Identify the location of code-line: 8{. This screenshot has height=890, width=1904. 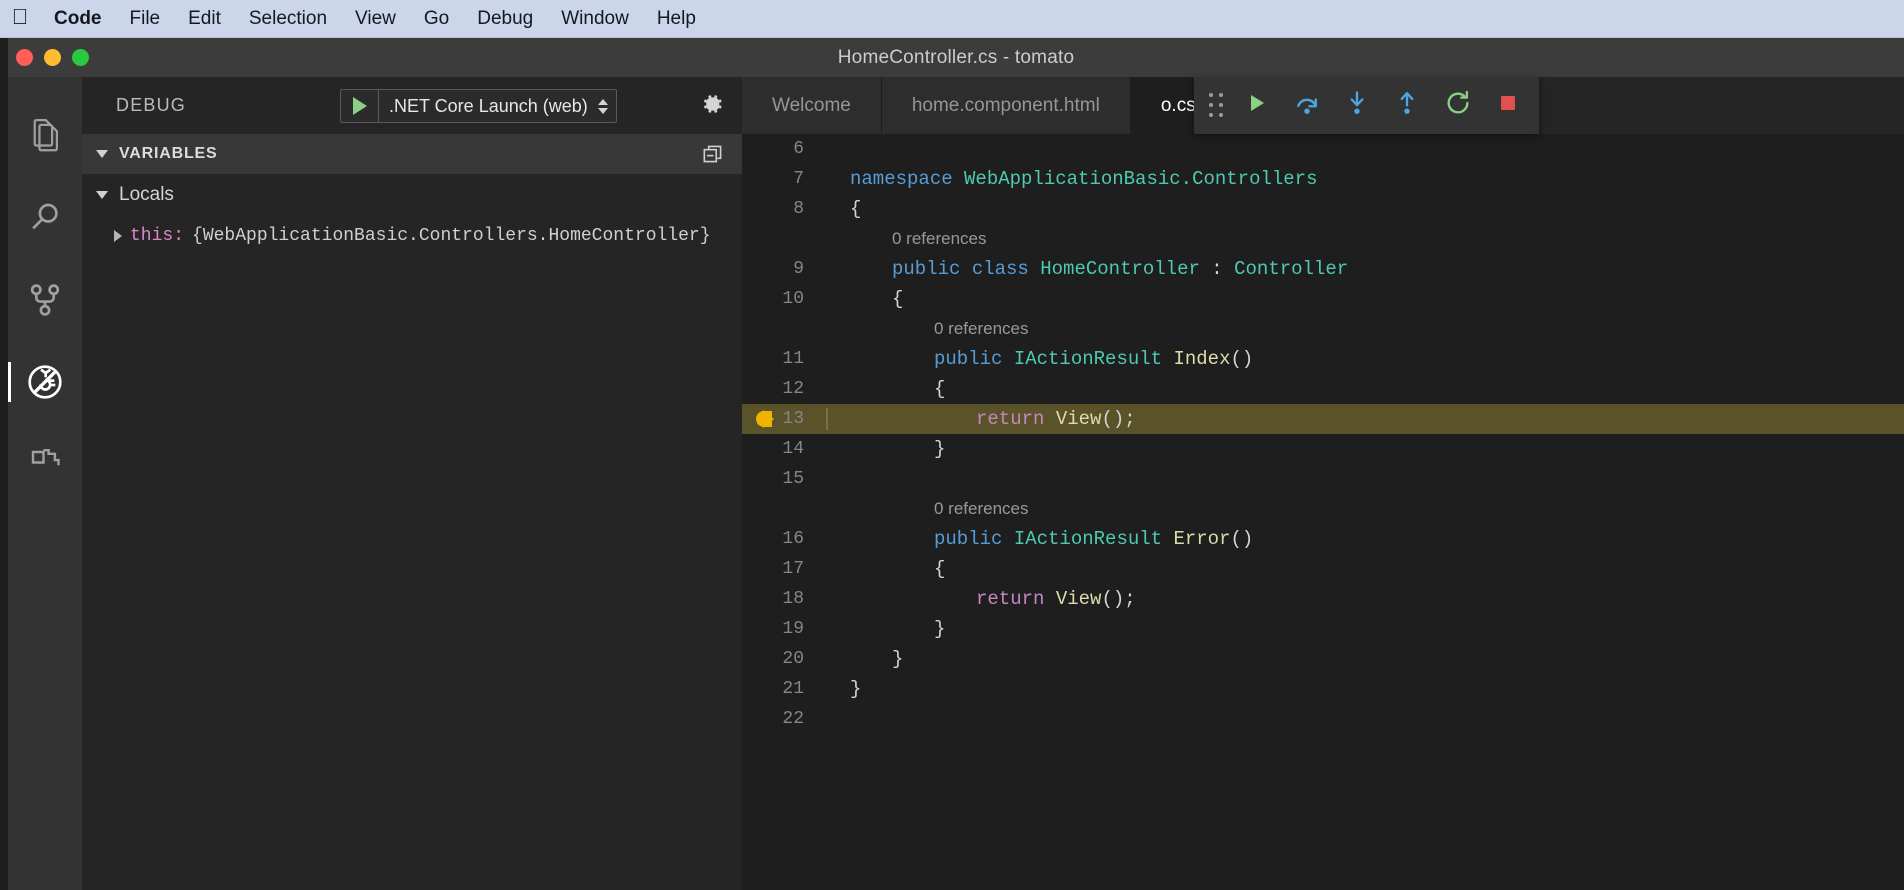
(1323, 209).